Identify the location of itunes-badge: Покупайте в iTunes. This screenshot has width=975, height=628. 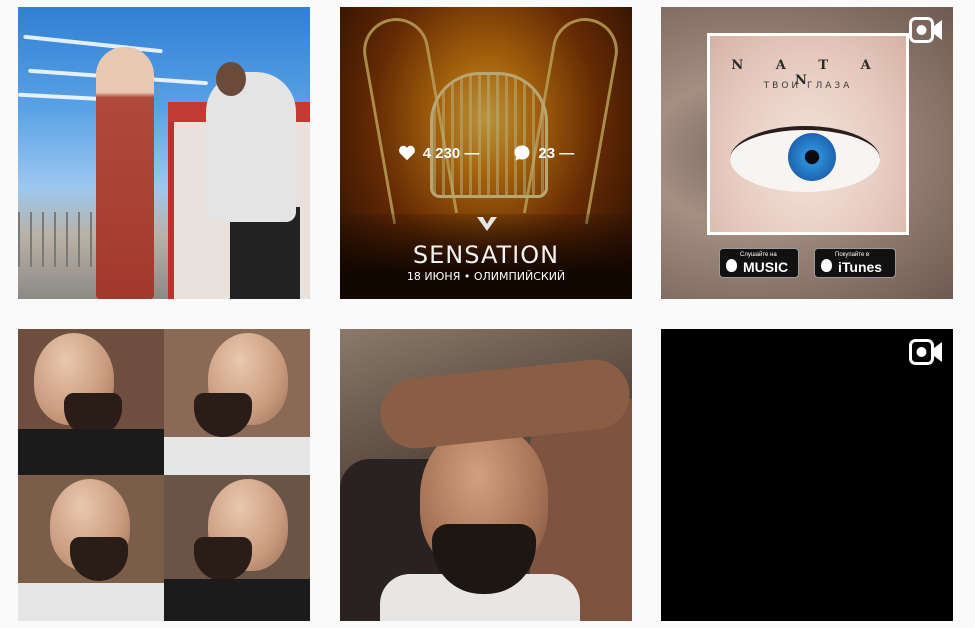
(855, 263).